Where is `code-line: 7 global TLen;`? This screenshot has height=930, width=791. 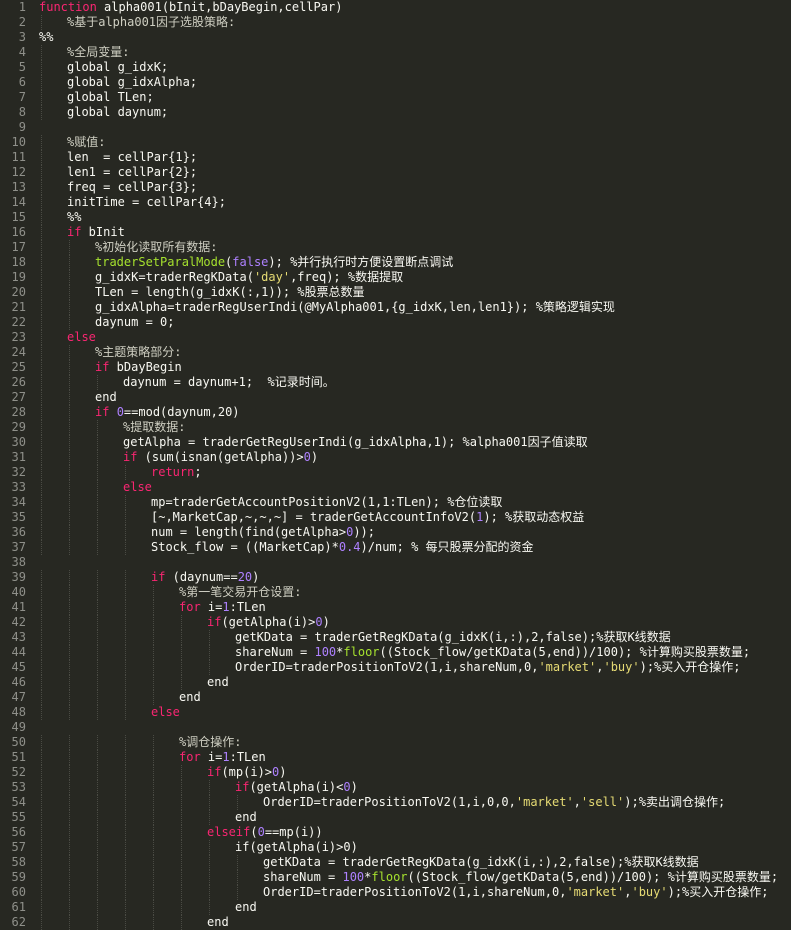 code-line: 7 global TLen; is located at coordinates (395, 97).